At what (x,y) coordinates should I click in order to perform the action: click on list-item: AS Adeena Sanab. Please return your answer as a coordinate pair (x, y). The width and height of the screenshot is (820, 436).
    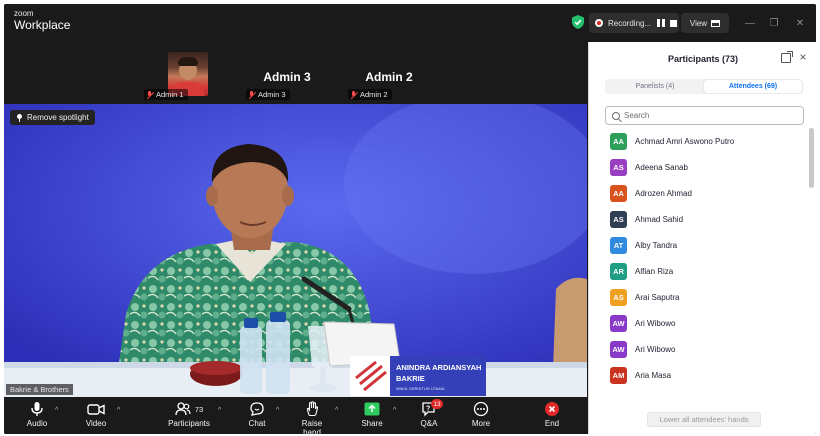
    Looking at the image, I should click on (699, 167).